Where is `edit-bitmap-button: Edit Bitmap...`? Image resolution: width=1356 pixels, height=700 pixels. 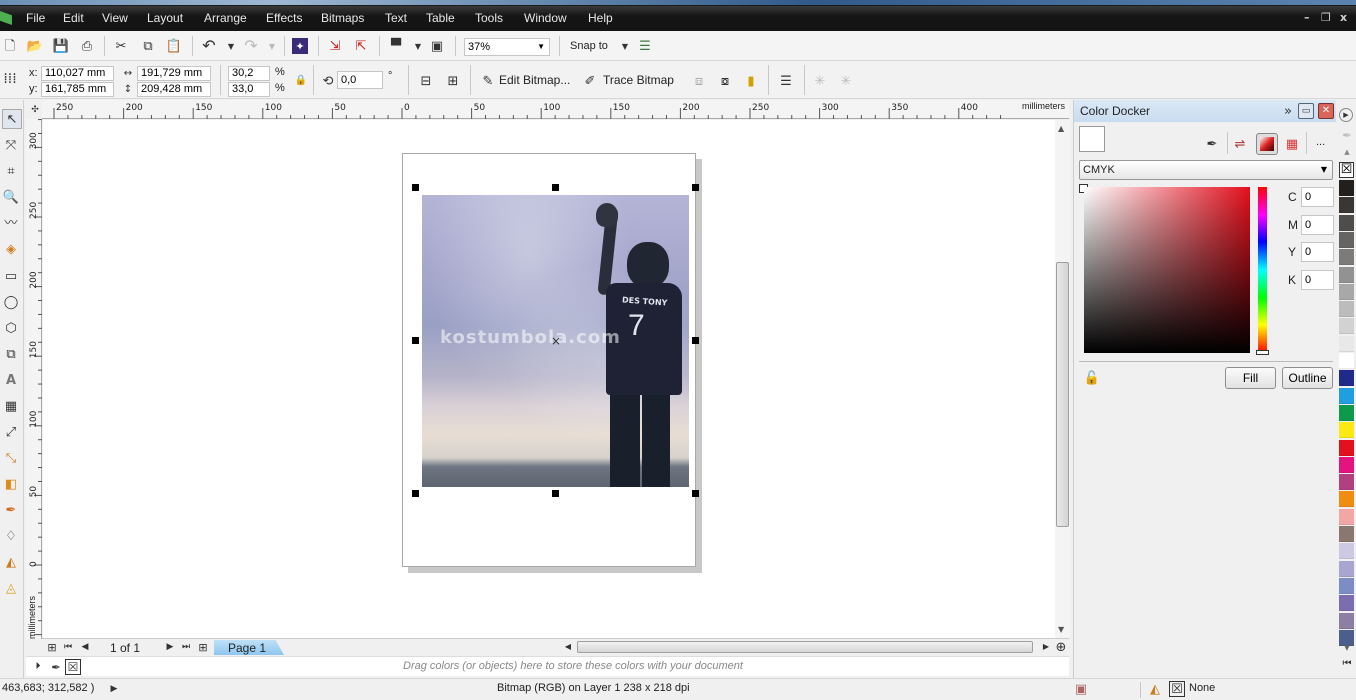
edit-bitmap-button: Edit Bitmap... is located at coordinates (534, 80).